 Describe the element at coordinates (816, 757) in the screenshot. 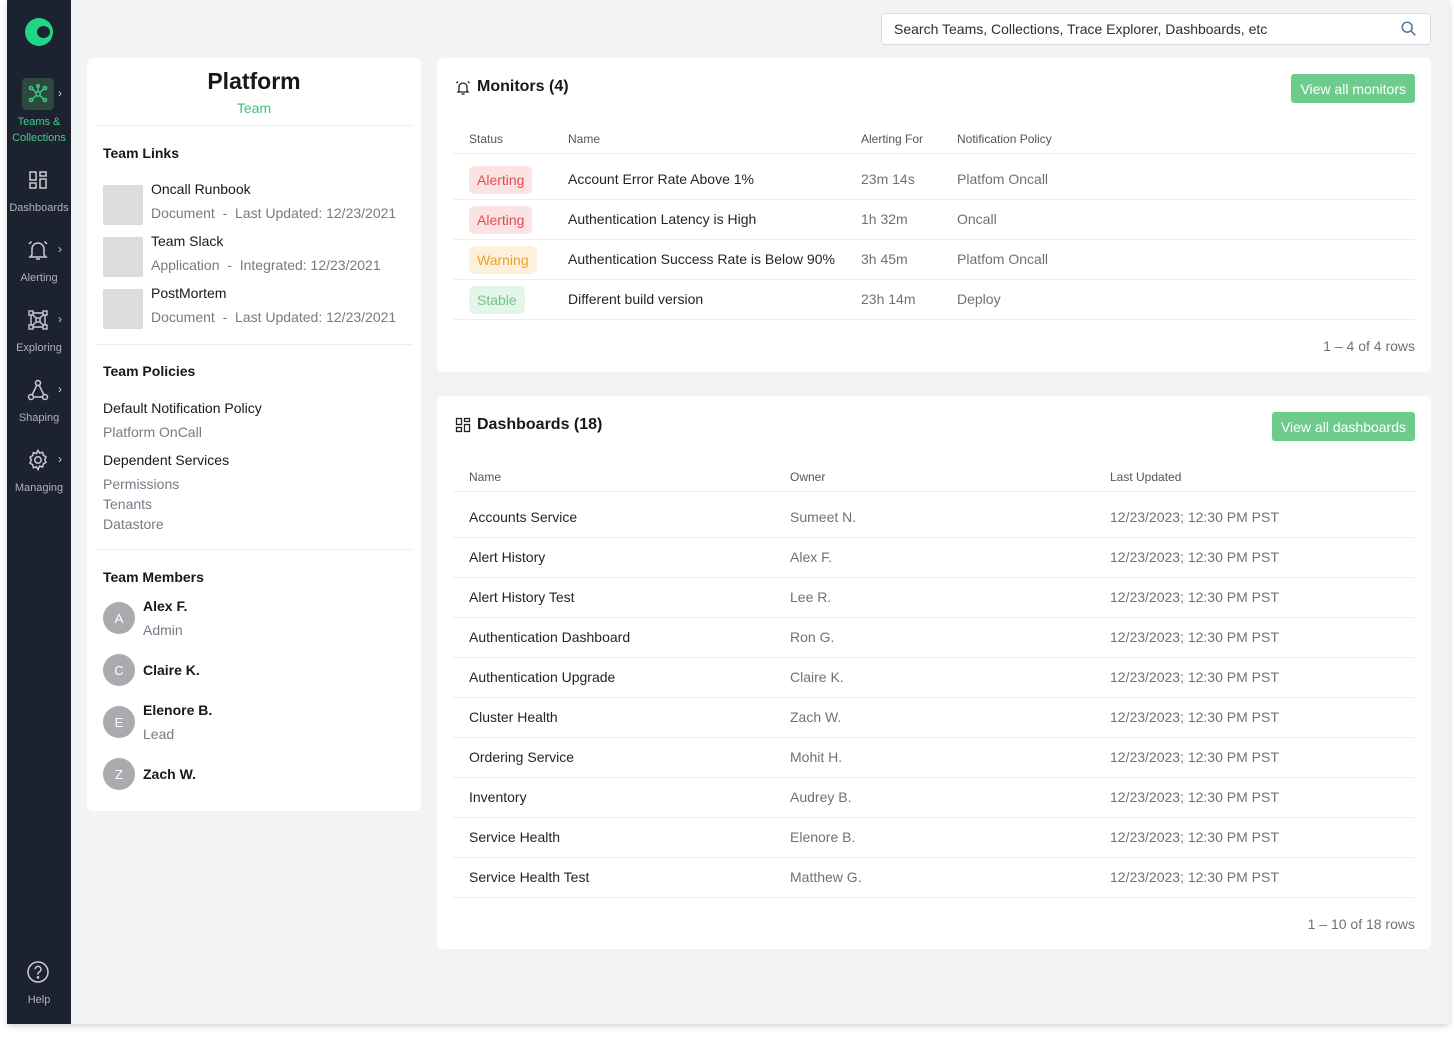

I see `dashboard-owner: Mohit H.` at that location.